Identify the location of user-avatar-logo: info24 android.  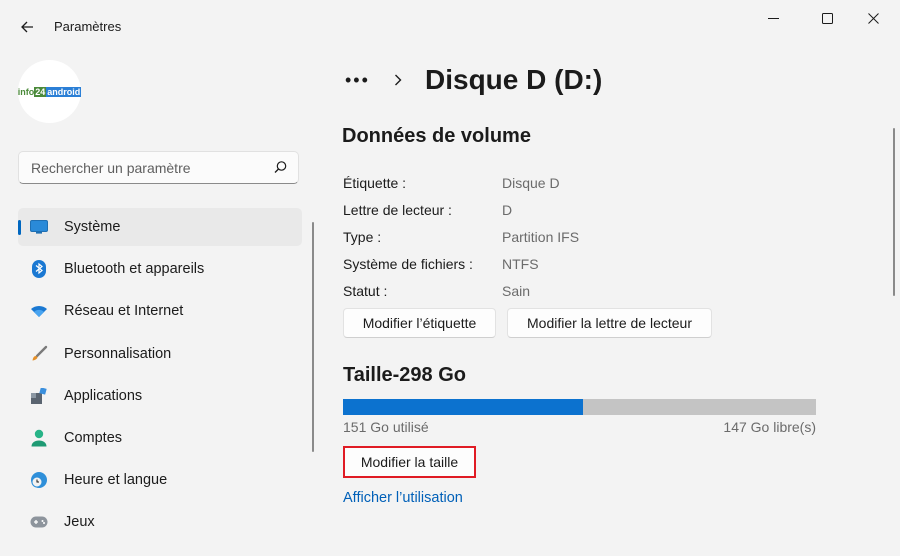
(49, 91).